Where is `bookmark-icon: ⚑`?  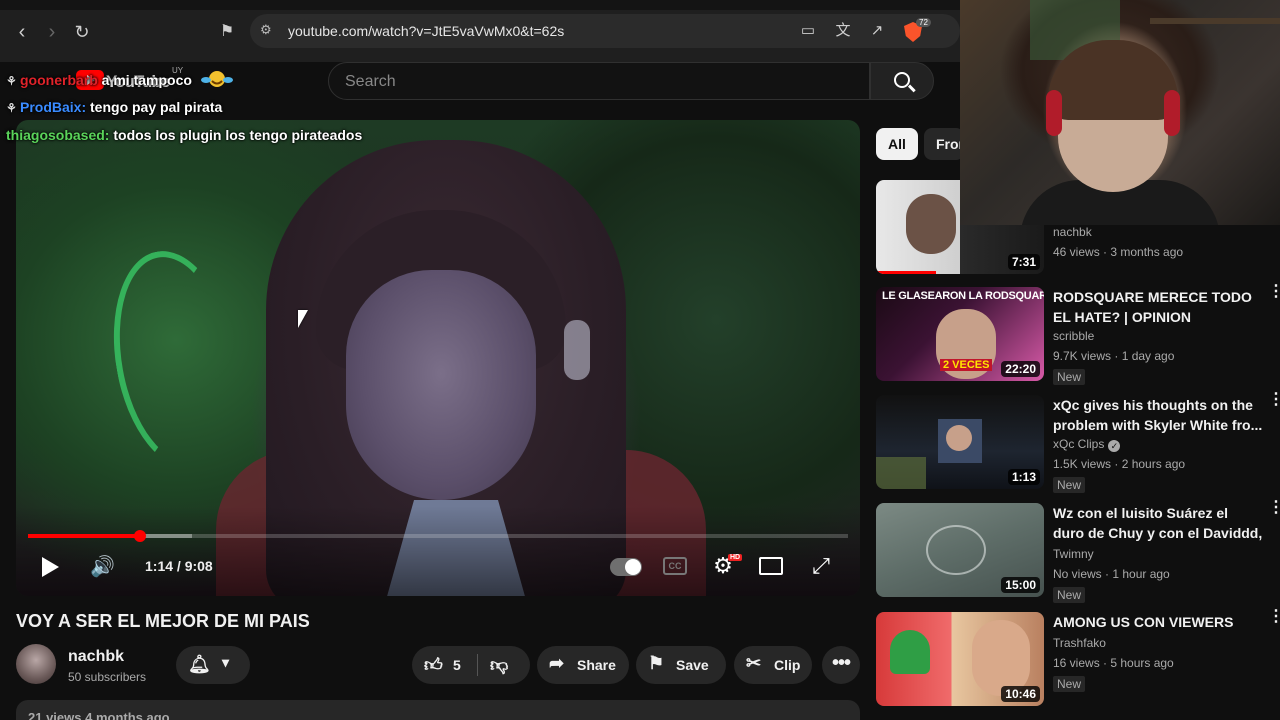
bookmark-icon: ⚑ is located at coordinates (227, 32).